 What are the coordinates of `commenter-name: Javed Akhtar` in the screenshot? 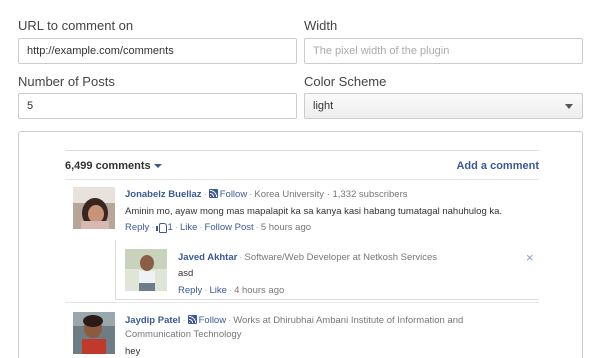 It's located at (207, 257).